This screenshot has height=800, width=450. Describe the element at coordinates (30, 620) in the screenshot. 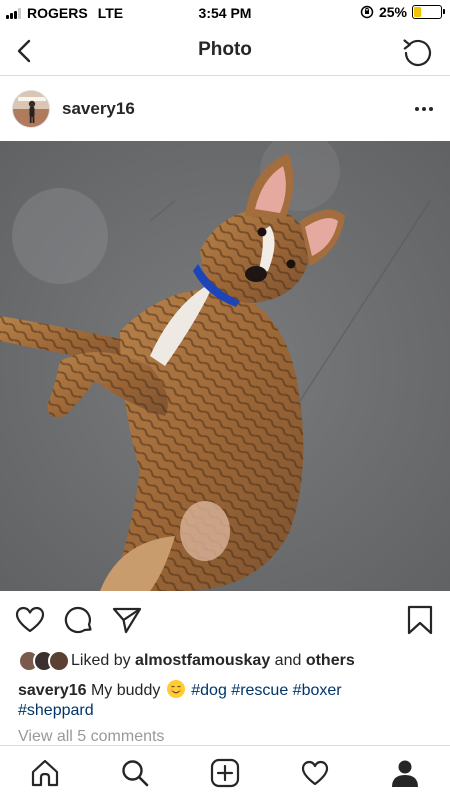

I see `heart-icon` at that location.